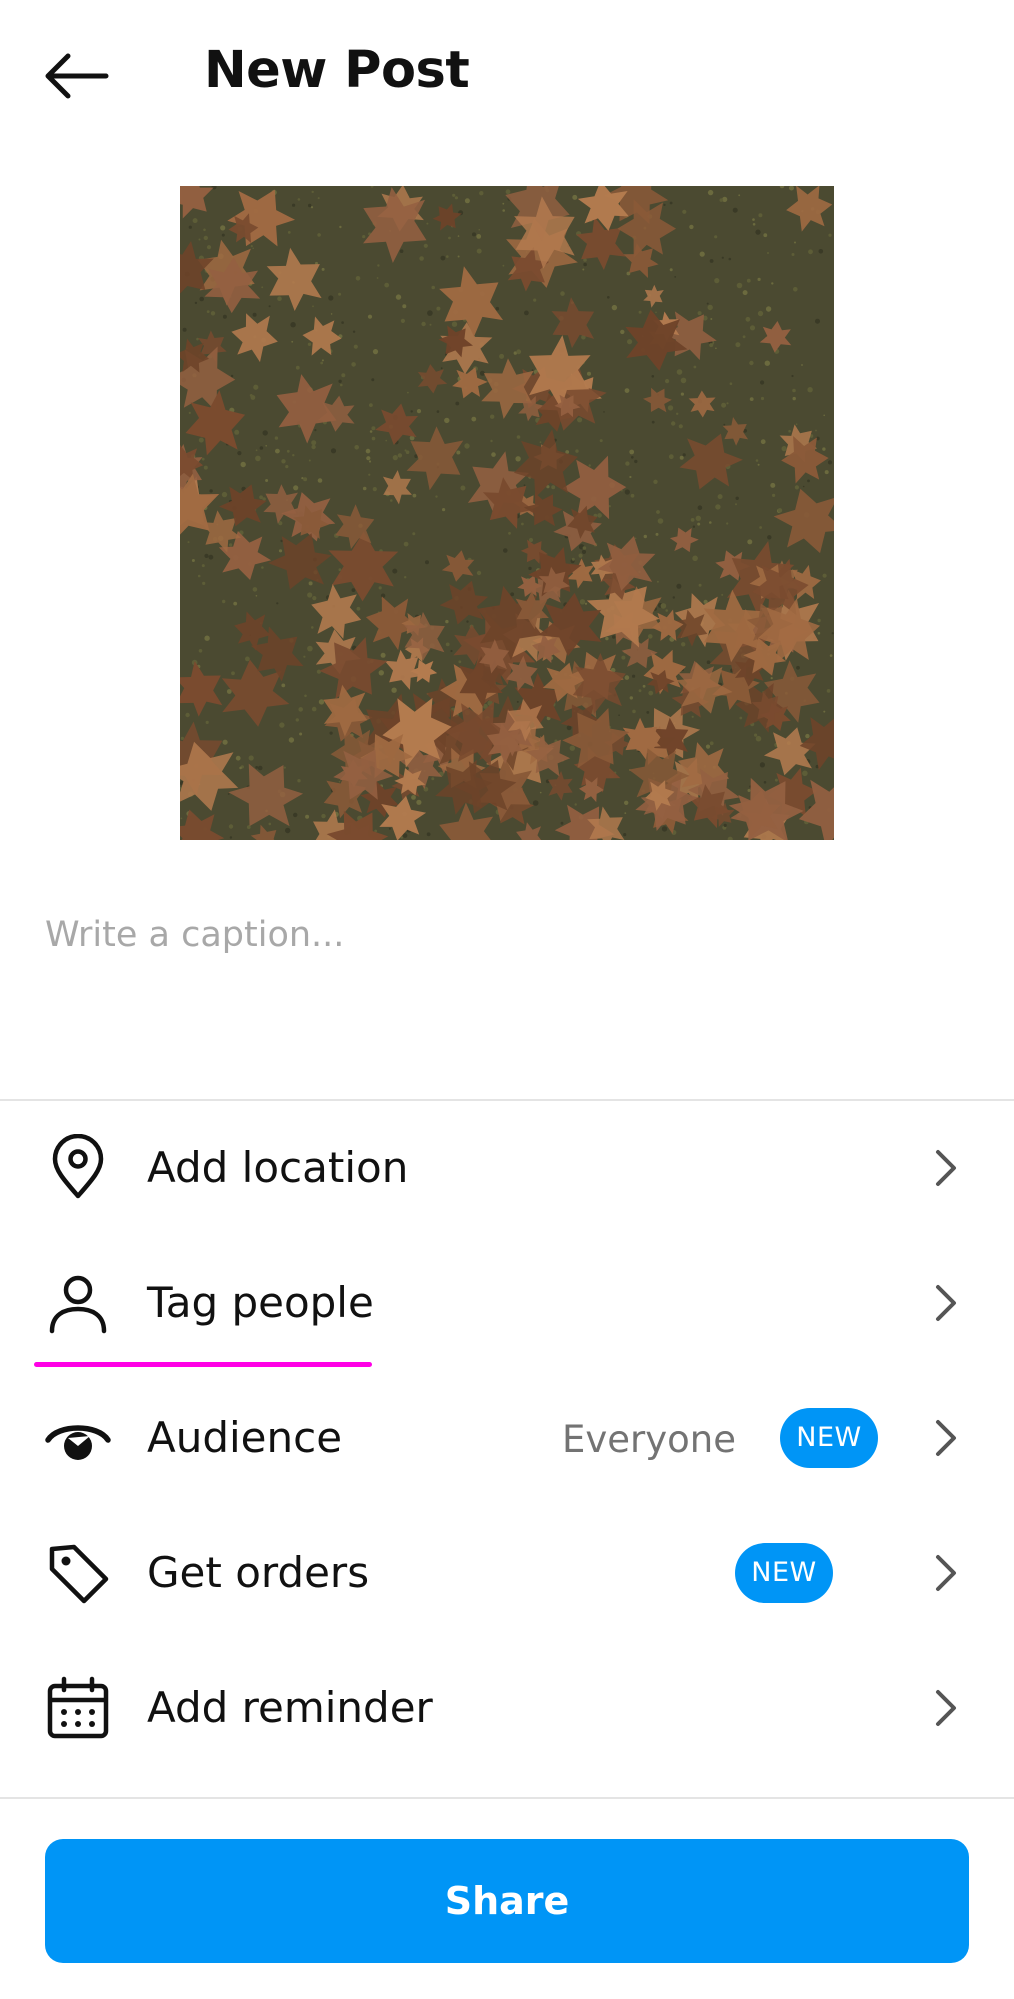 The image size is (1014, 1999). What do you see at coordinates (510, 935) in the screenshot?
I see `caption-input` at bounding box center [510, 935].